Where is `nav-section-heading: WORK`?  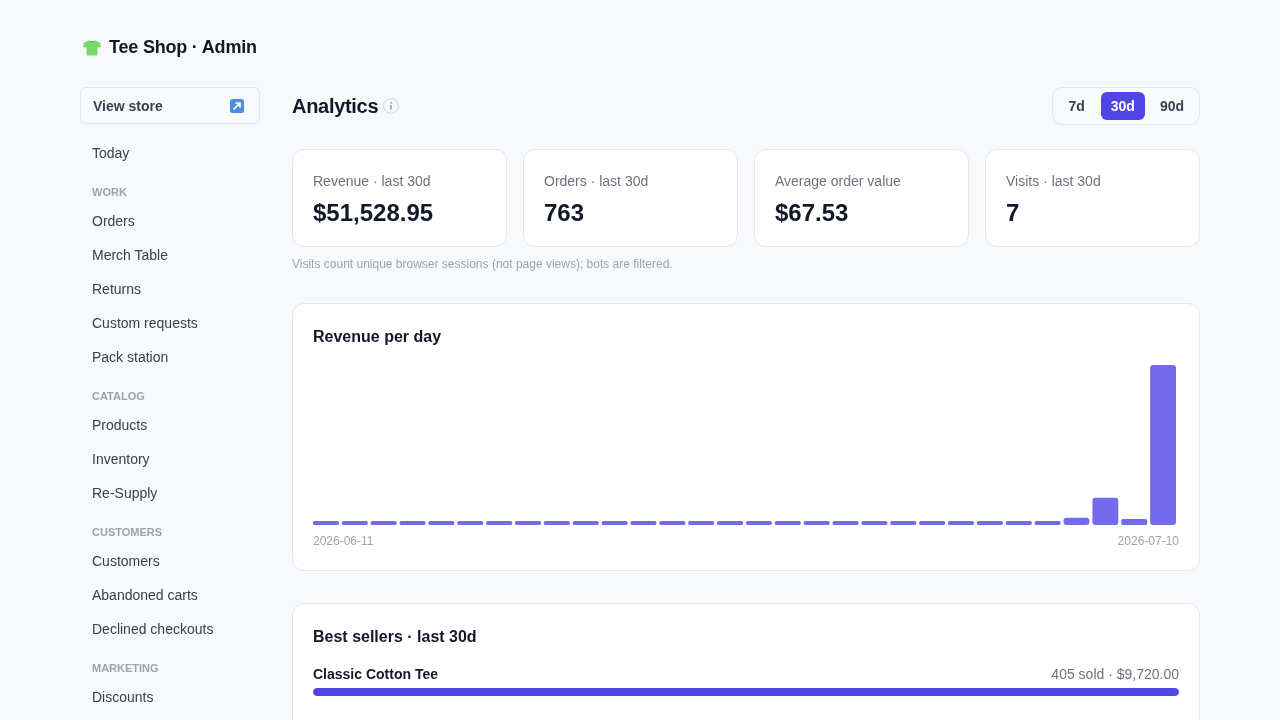 nav-section-heading: WORK is located at coordinates (109, 192).